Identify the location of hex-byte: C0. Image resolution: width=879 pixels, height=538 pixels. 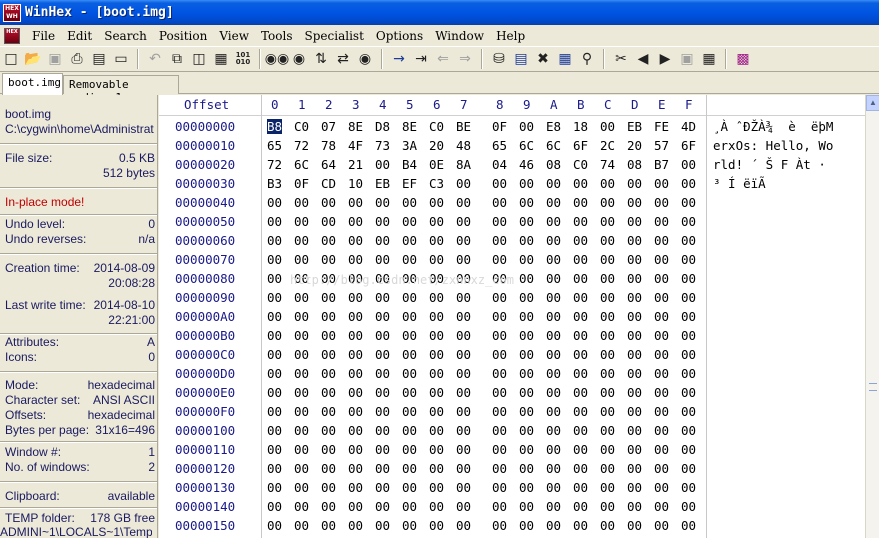
(580, 164).